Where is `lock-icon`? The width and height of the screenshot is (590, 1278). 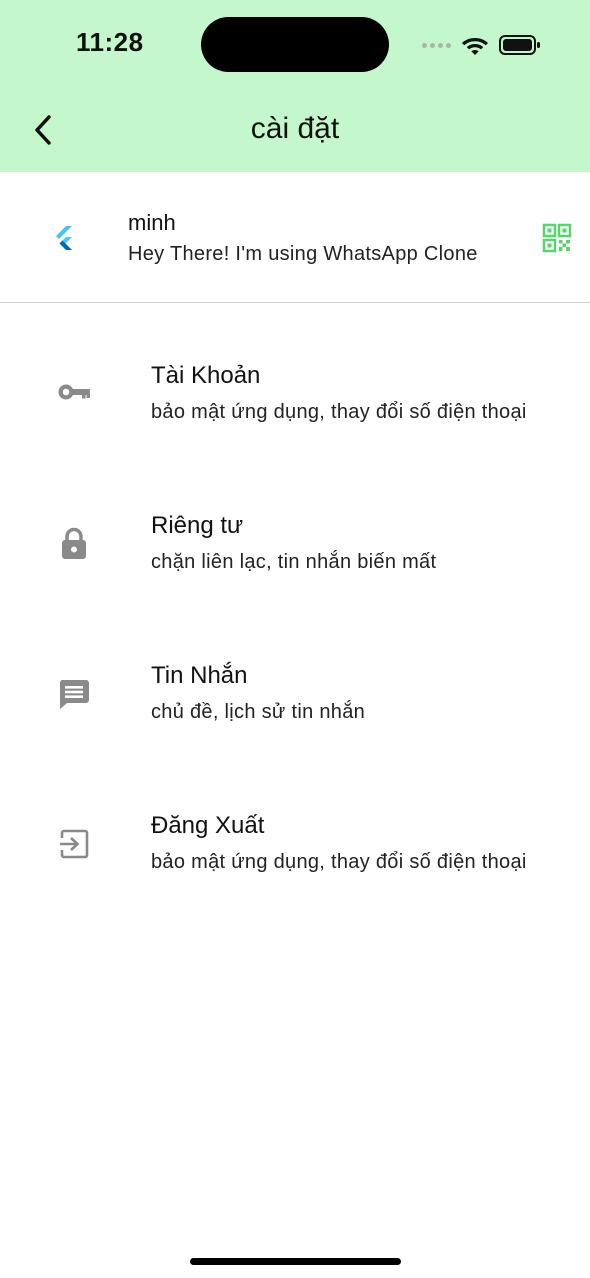 lock-icon is located at coordinates (74, 544).